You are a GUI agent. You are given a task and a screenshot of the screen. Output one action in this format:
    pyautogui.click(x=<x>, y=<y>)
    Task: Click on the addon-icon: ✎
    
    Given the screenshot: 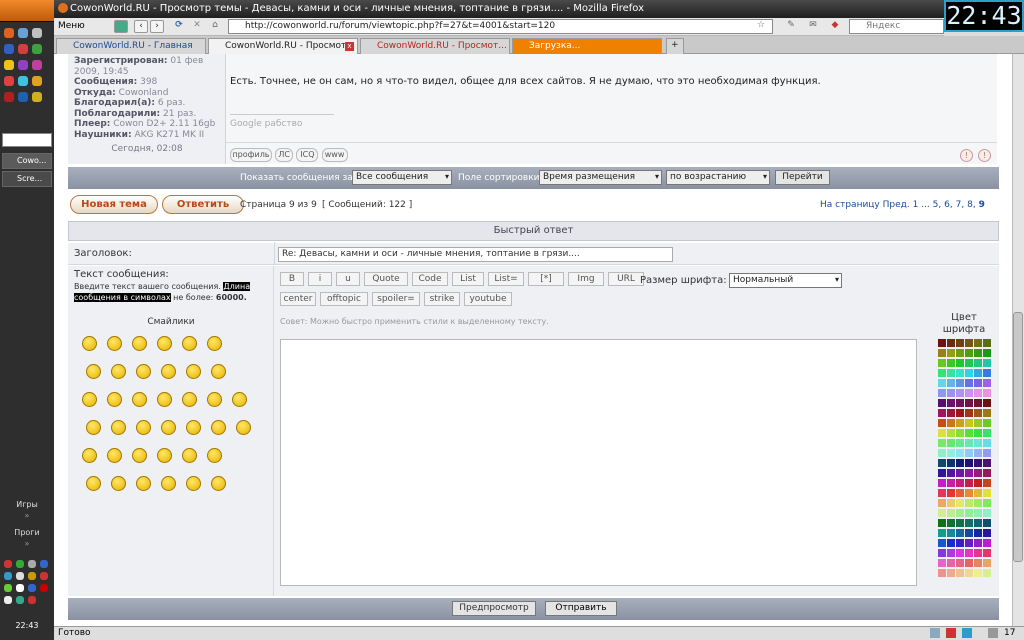 What is the action you would take?
    pyautogui.click(x=791, y=26)
    